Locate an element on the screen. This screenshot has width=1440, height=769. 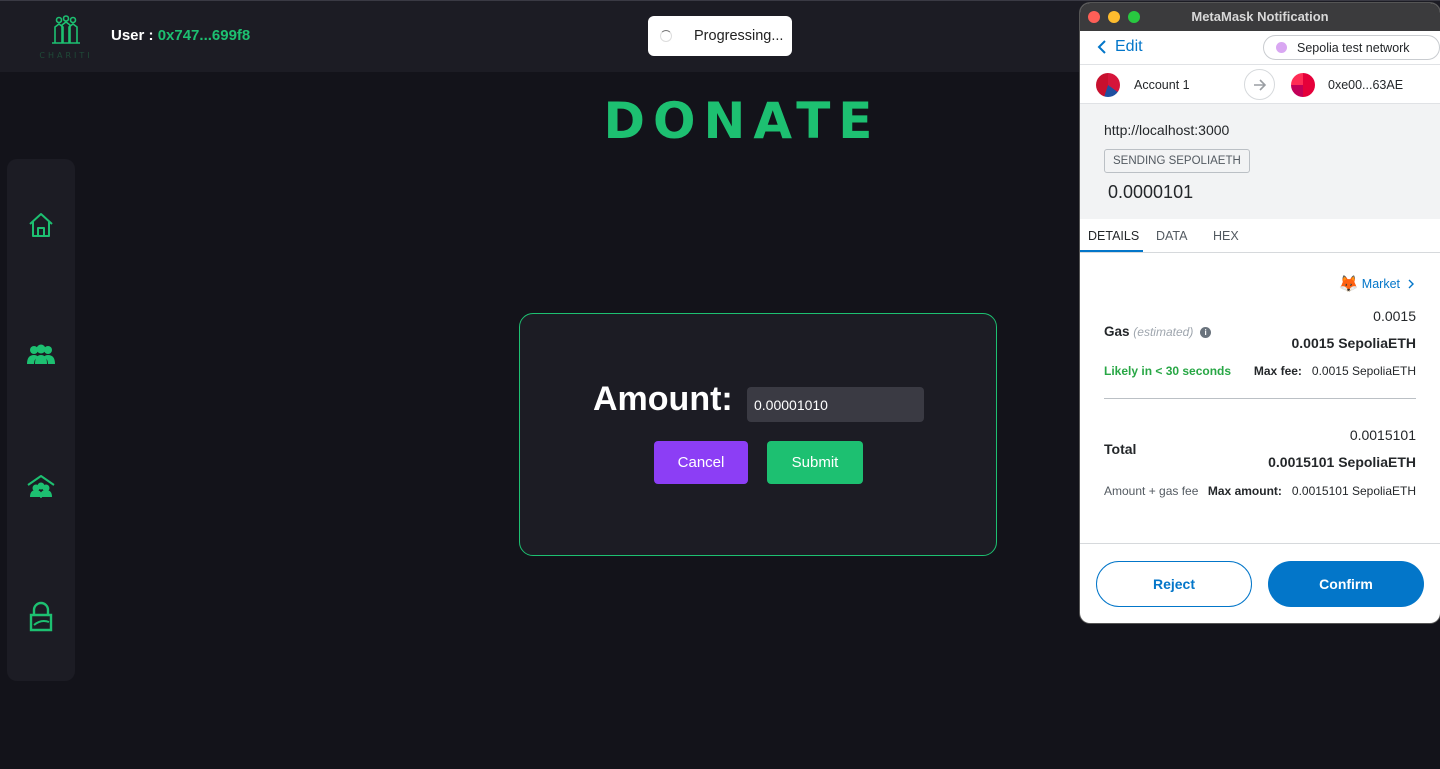
submit-button: Submit is located at coordinates (815, 462).